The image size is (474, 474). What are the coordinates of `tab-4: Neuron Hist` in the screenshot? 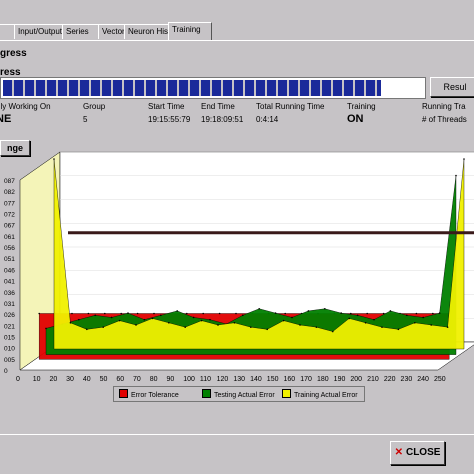 It's located at (149, 31).